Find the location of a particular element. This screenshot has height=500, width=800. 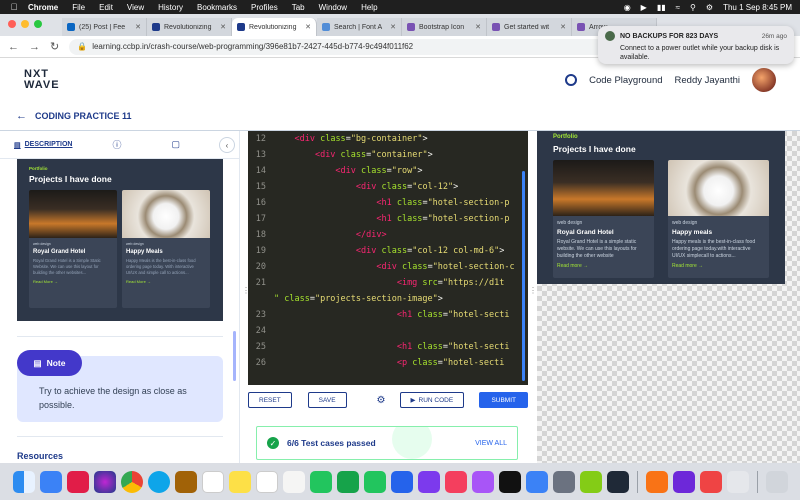

vlc-icon is located at coordinates (656, 481).